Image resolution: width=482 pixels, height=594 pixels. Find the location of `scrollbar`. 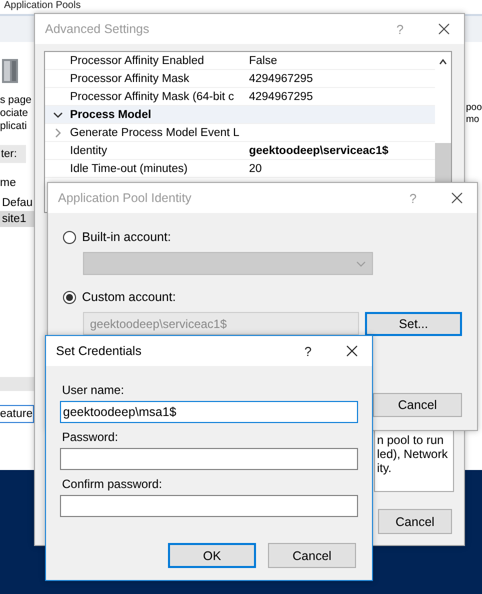

scrollbar is located at coordinates (17, 384).